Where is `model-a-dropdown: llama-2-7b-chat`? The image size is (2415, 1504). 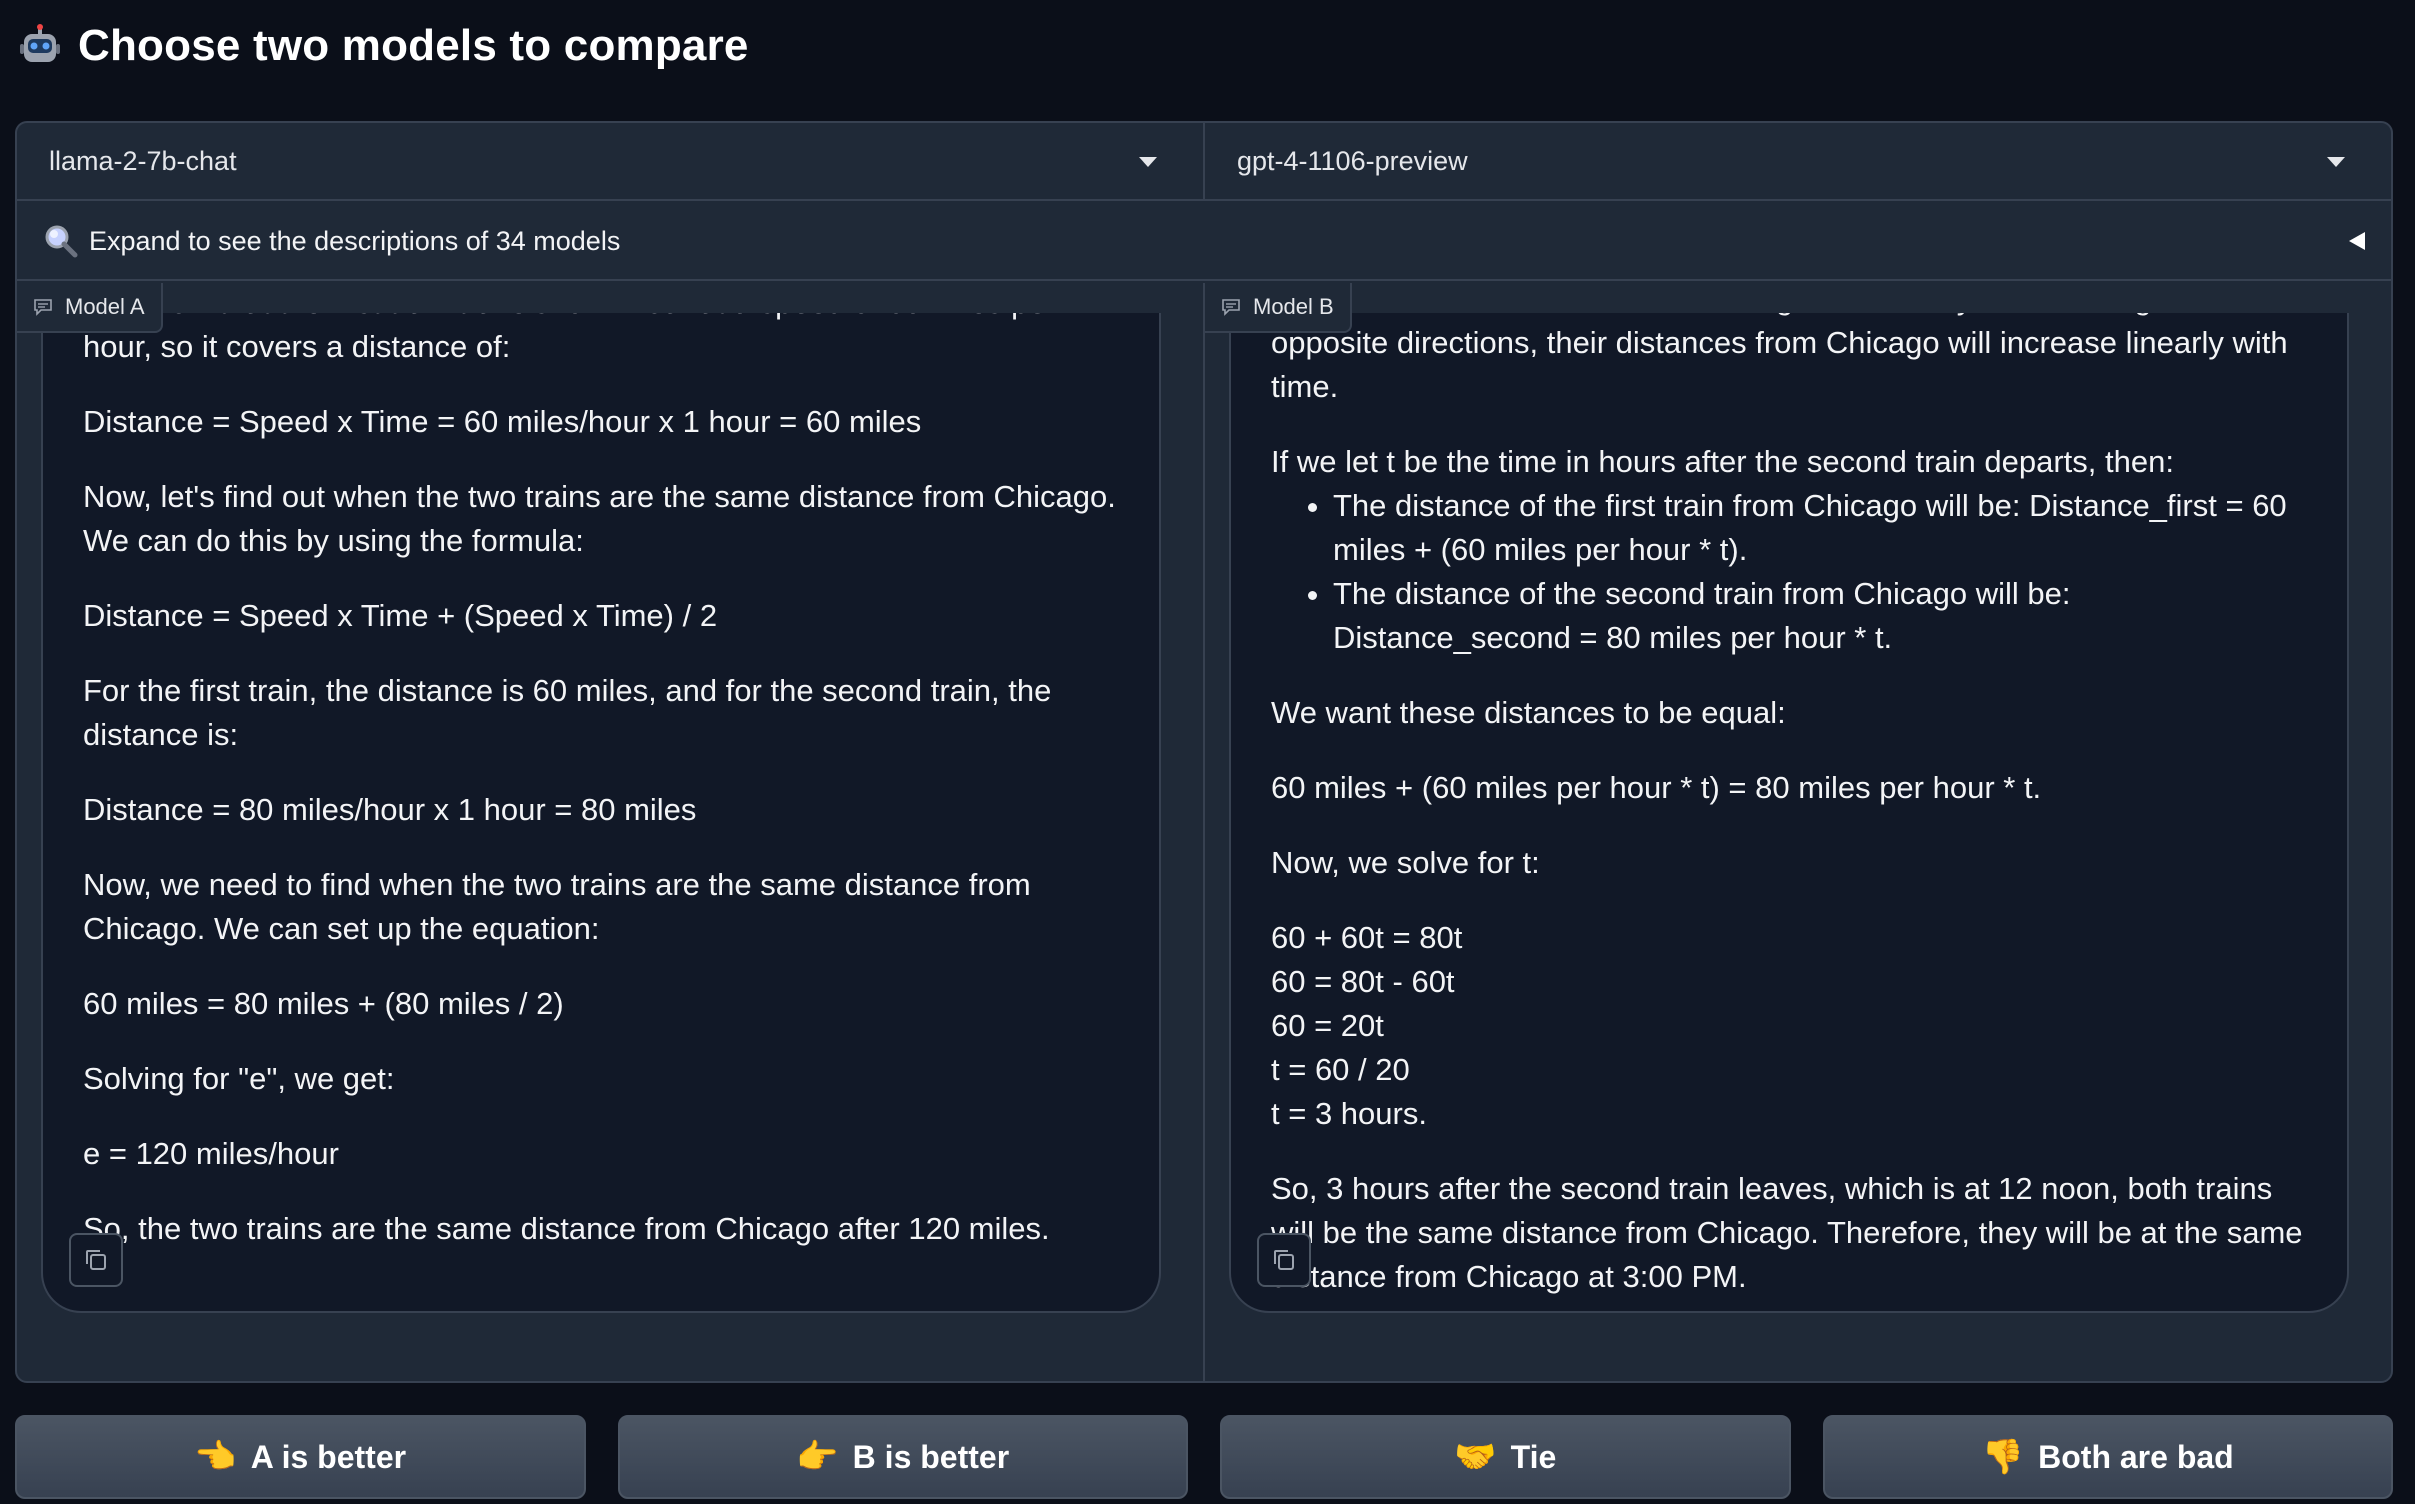
model-a-dropdown: llama-2-7b-chat is located at coordinates (610, 161).